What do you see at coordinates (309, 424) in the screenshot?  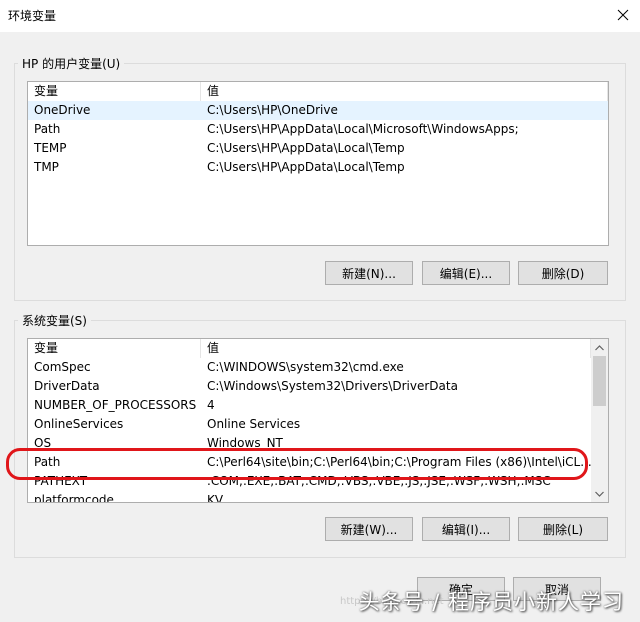 I see `table-row: OnlineServices Online Services` at bounding box center [309, 424].